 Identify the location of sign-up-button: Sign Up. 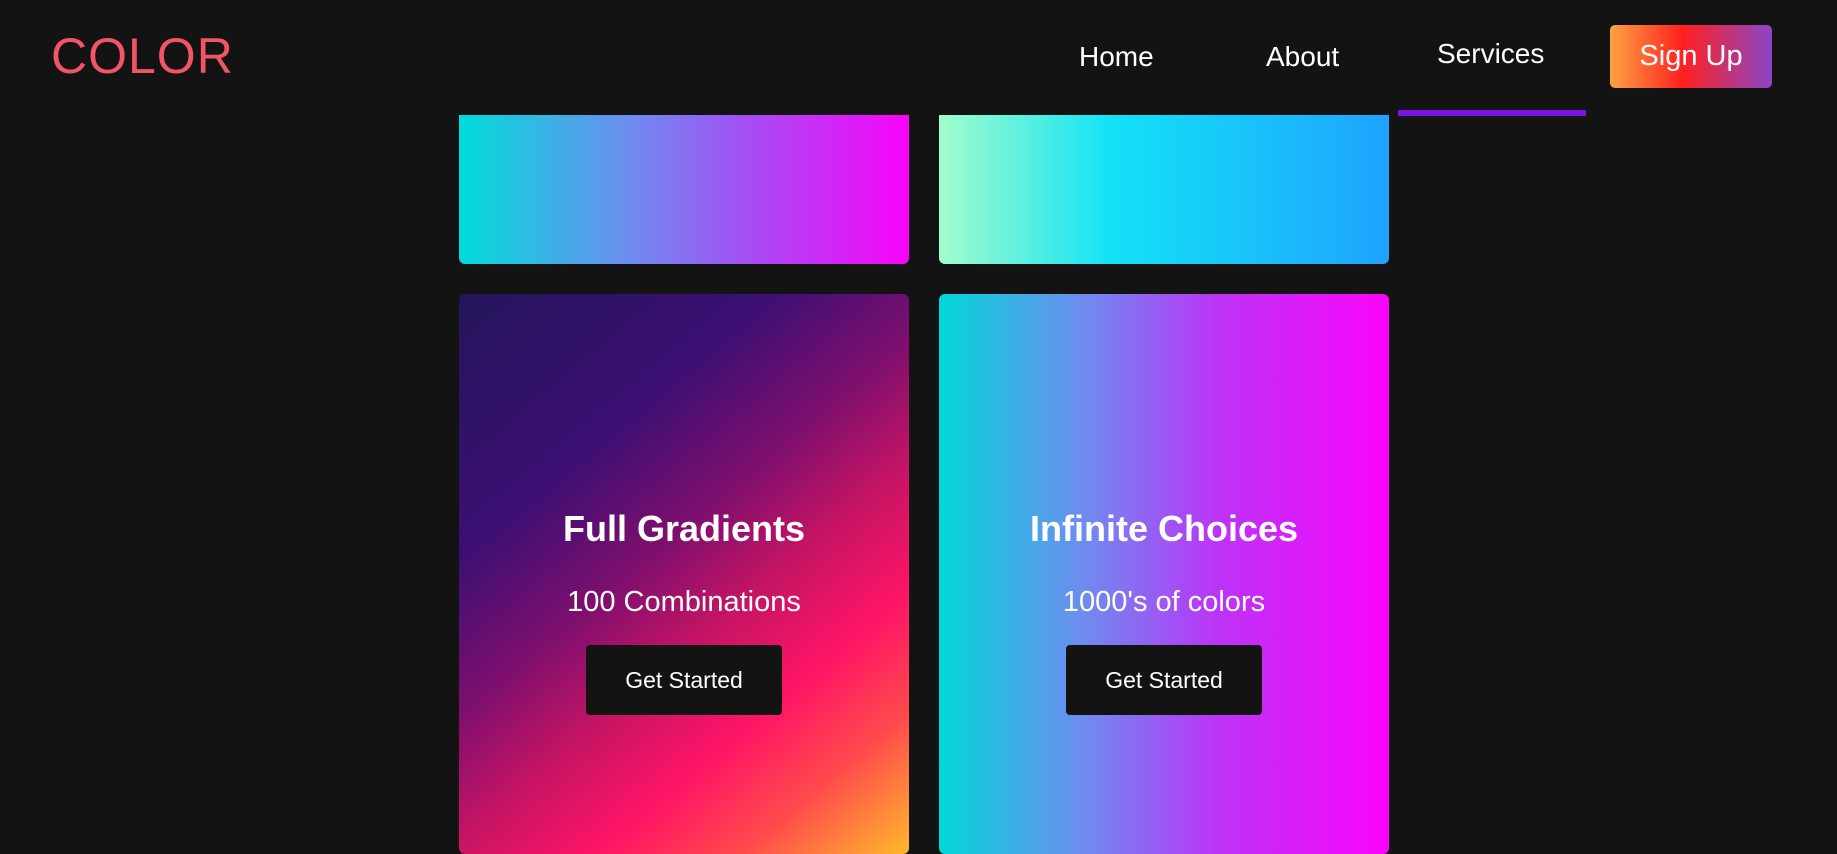
(1691, 56).